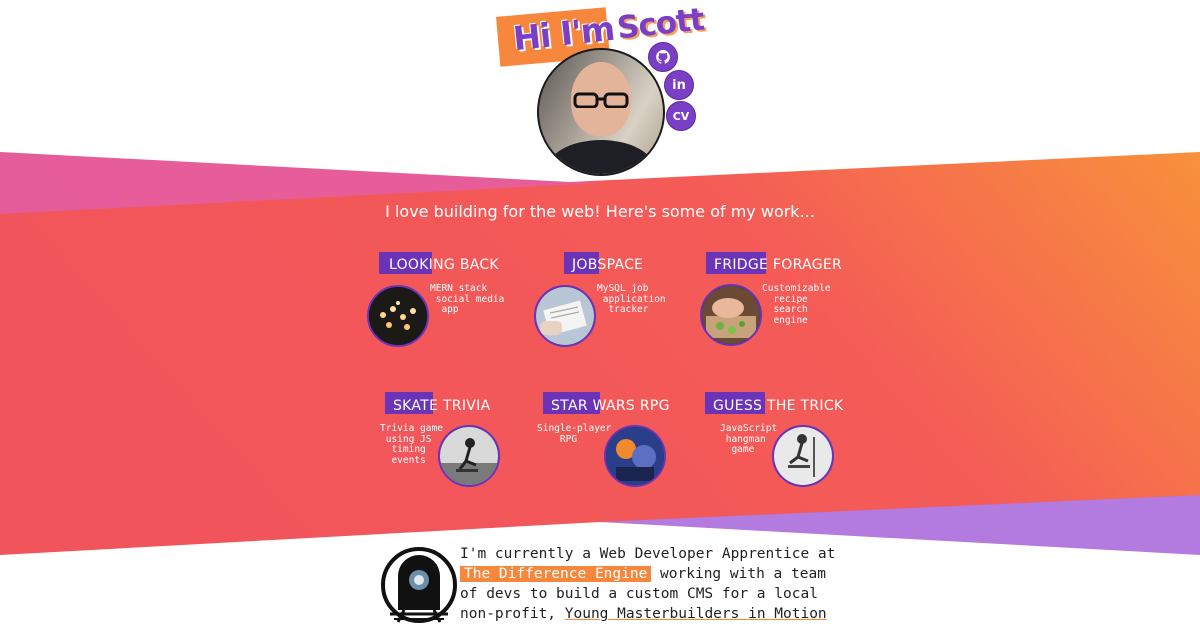 This screenshot has height=627, width=1200. Describe the element at coordinates (738, 574) in the screenshot. I see `about-line2: working with a team` at that location.